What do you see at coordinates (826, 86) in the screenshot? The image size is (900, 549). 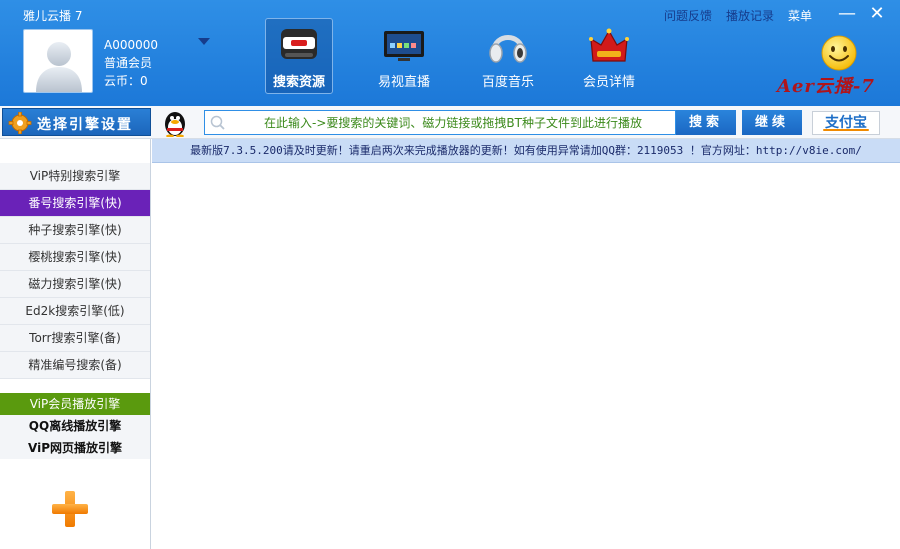 I see `brand-logo: Aer云播-7` at bounding box center [826, 86].